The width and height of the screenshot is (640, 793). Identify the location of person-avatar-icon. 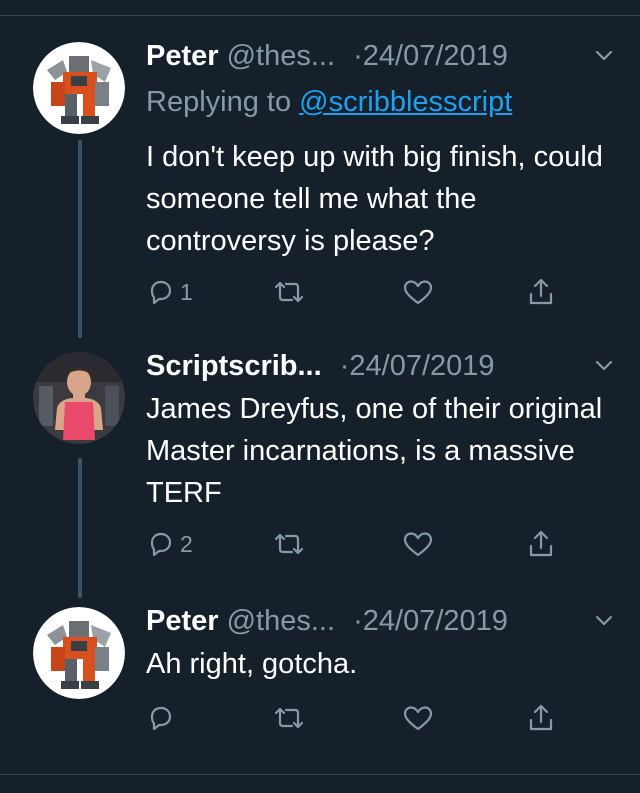
(79, 398).